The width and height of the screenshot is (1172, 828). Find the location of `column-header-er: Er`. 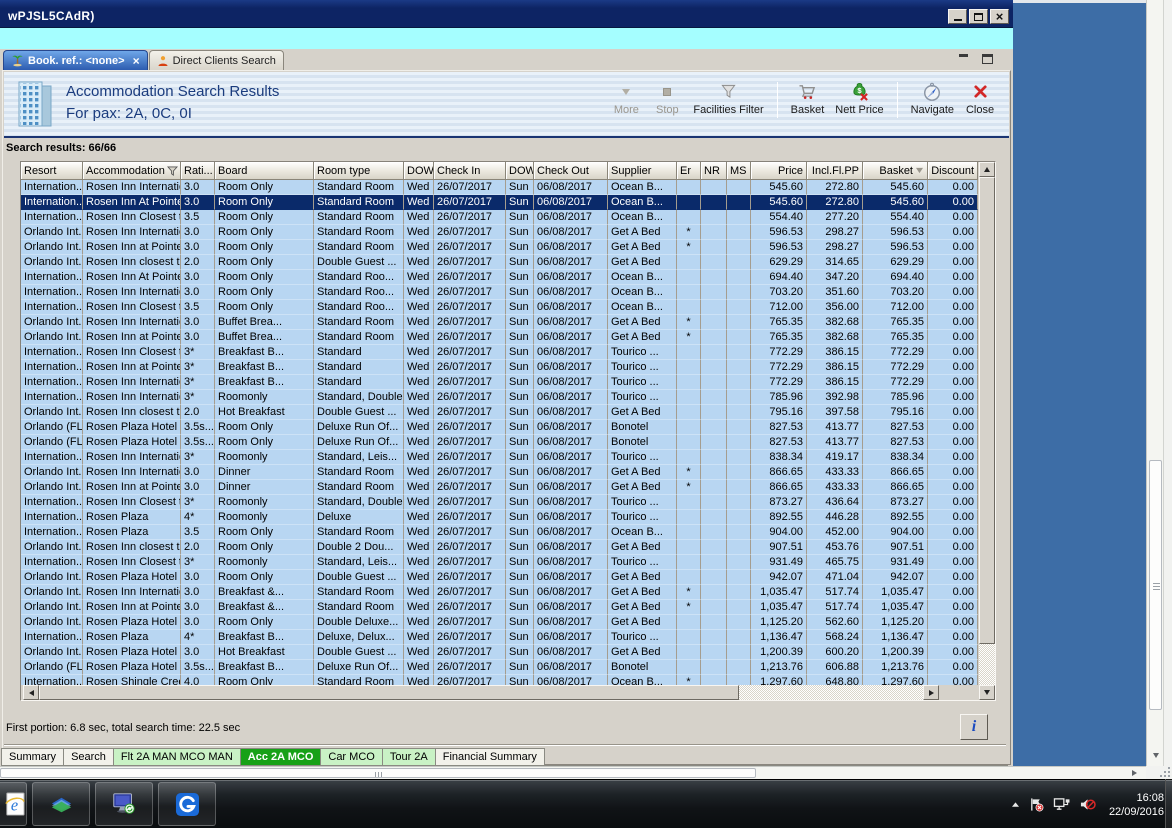

column-header-er: Er is located at coordinates (689, 171).